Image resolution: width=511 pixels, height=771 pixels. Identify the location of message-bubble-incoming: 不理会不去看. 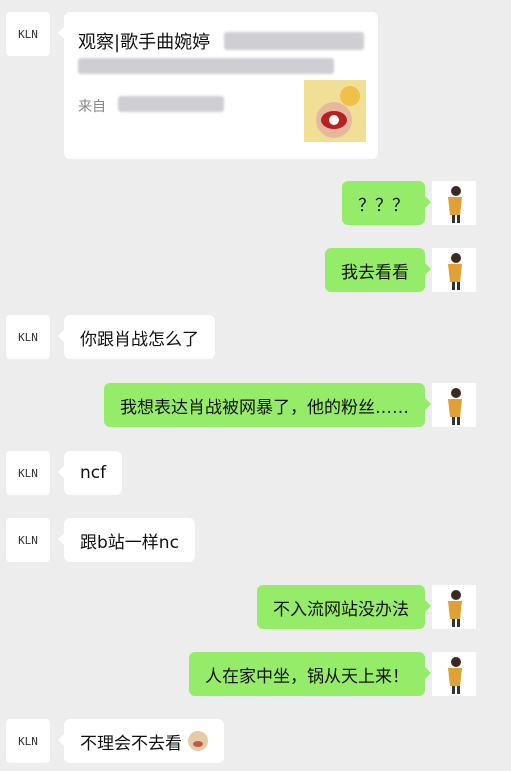
(141, 741).